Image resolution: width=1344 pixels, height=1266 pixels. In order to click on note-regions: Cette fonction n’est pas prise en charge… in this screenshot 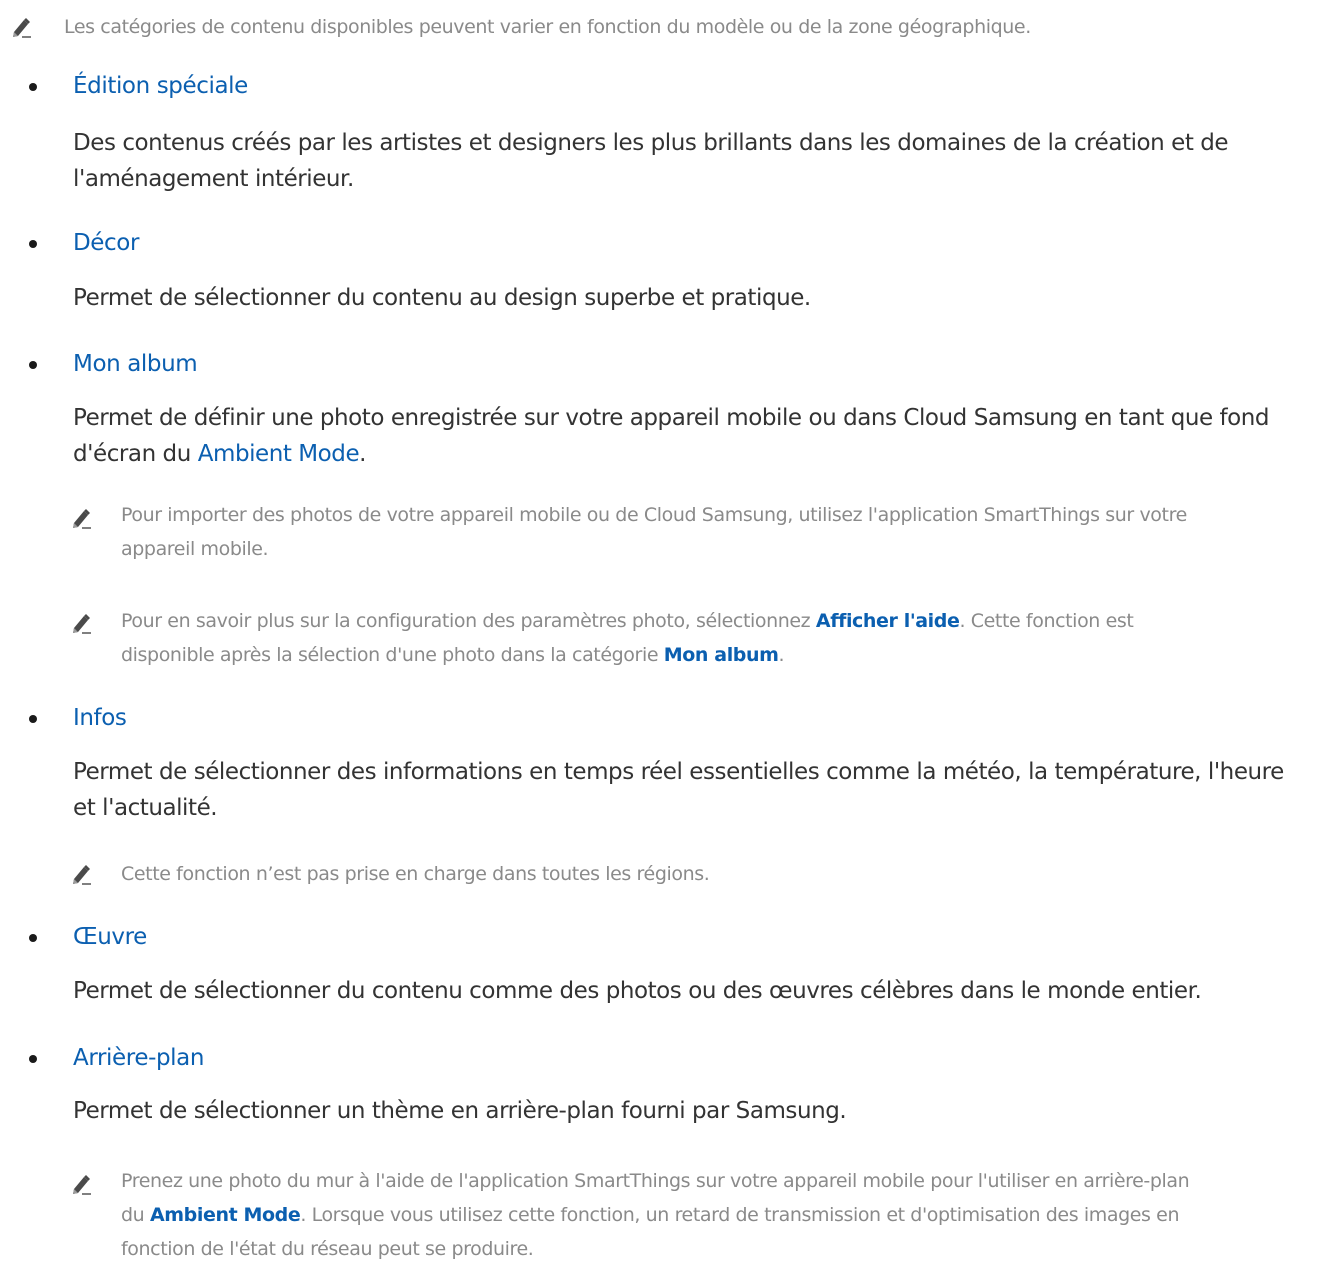, I will do `click(415, 874)`.